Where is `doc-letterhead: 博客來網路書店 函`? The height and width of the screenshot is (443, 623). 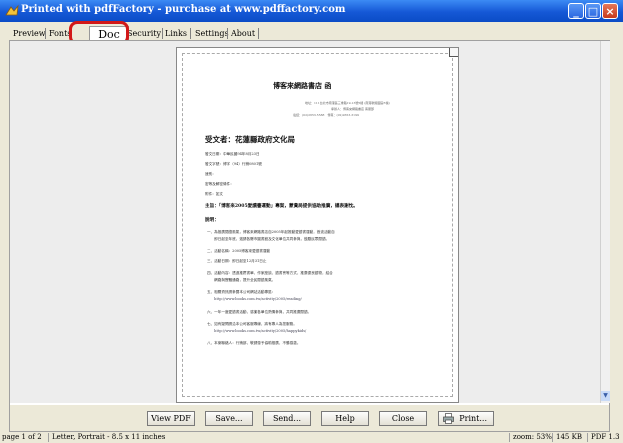
doc-letterhead: 博客來網路書店 函 is located at coordinates (302, 85).